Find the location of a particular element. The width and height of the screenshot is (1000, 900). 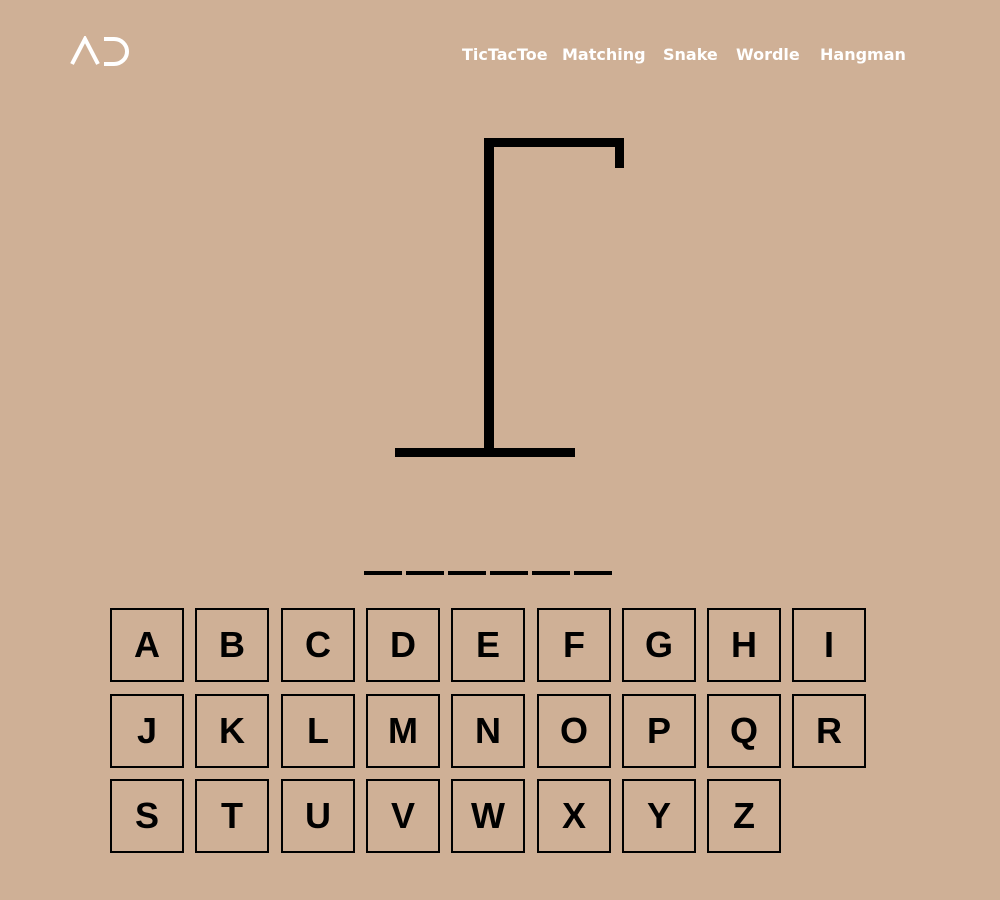

letter-key-b: B is located at coordinates (232, 645).